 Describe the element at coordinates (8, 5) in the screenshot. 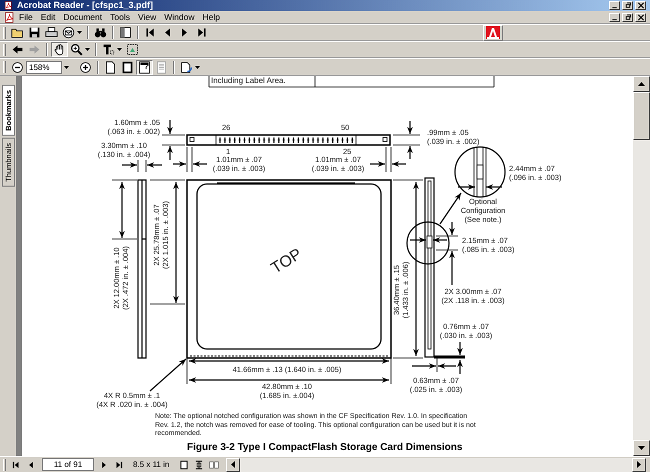

I see `app-icon` at that location.